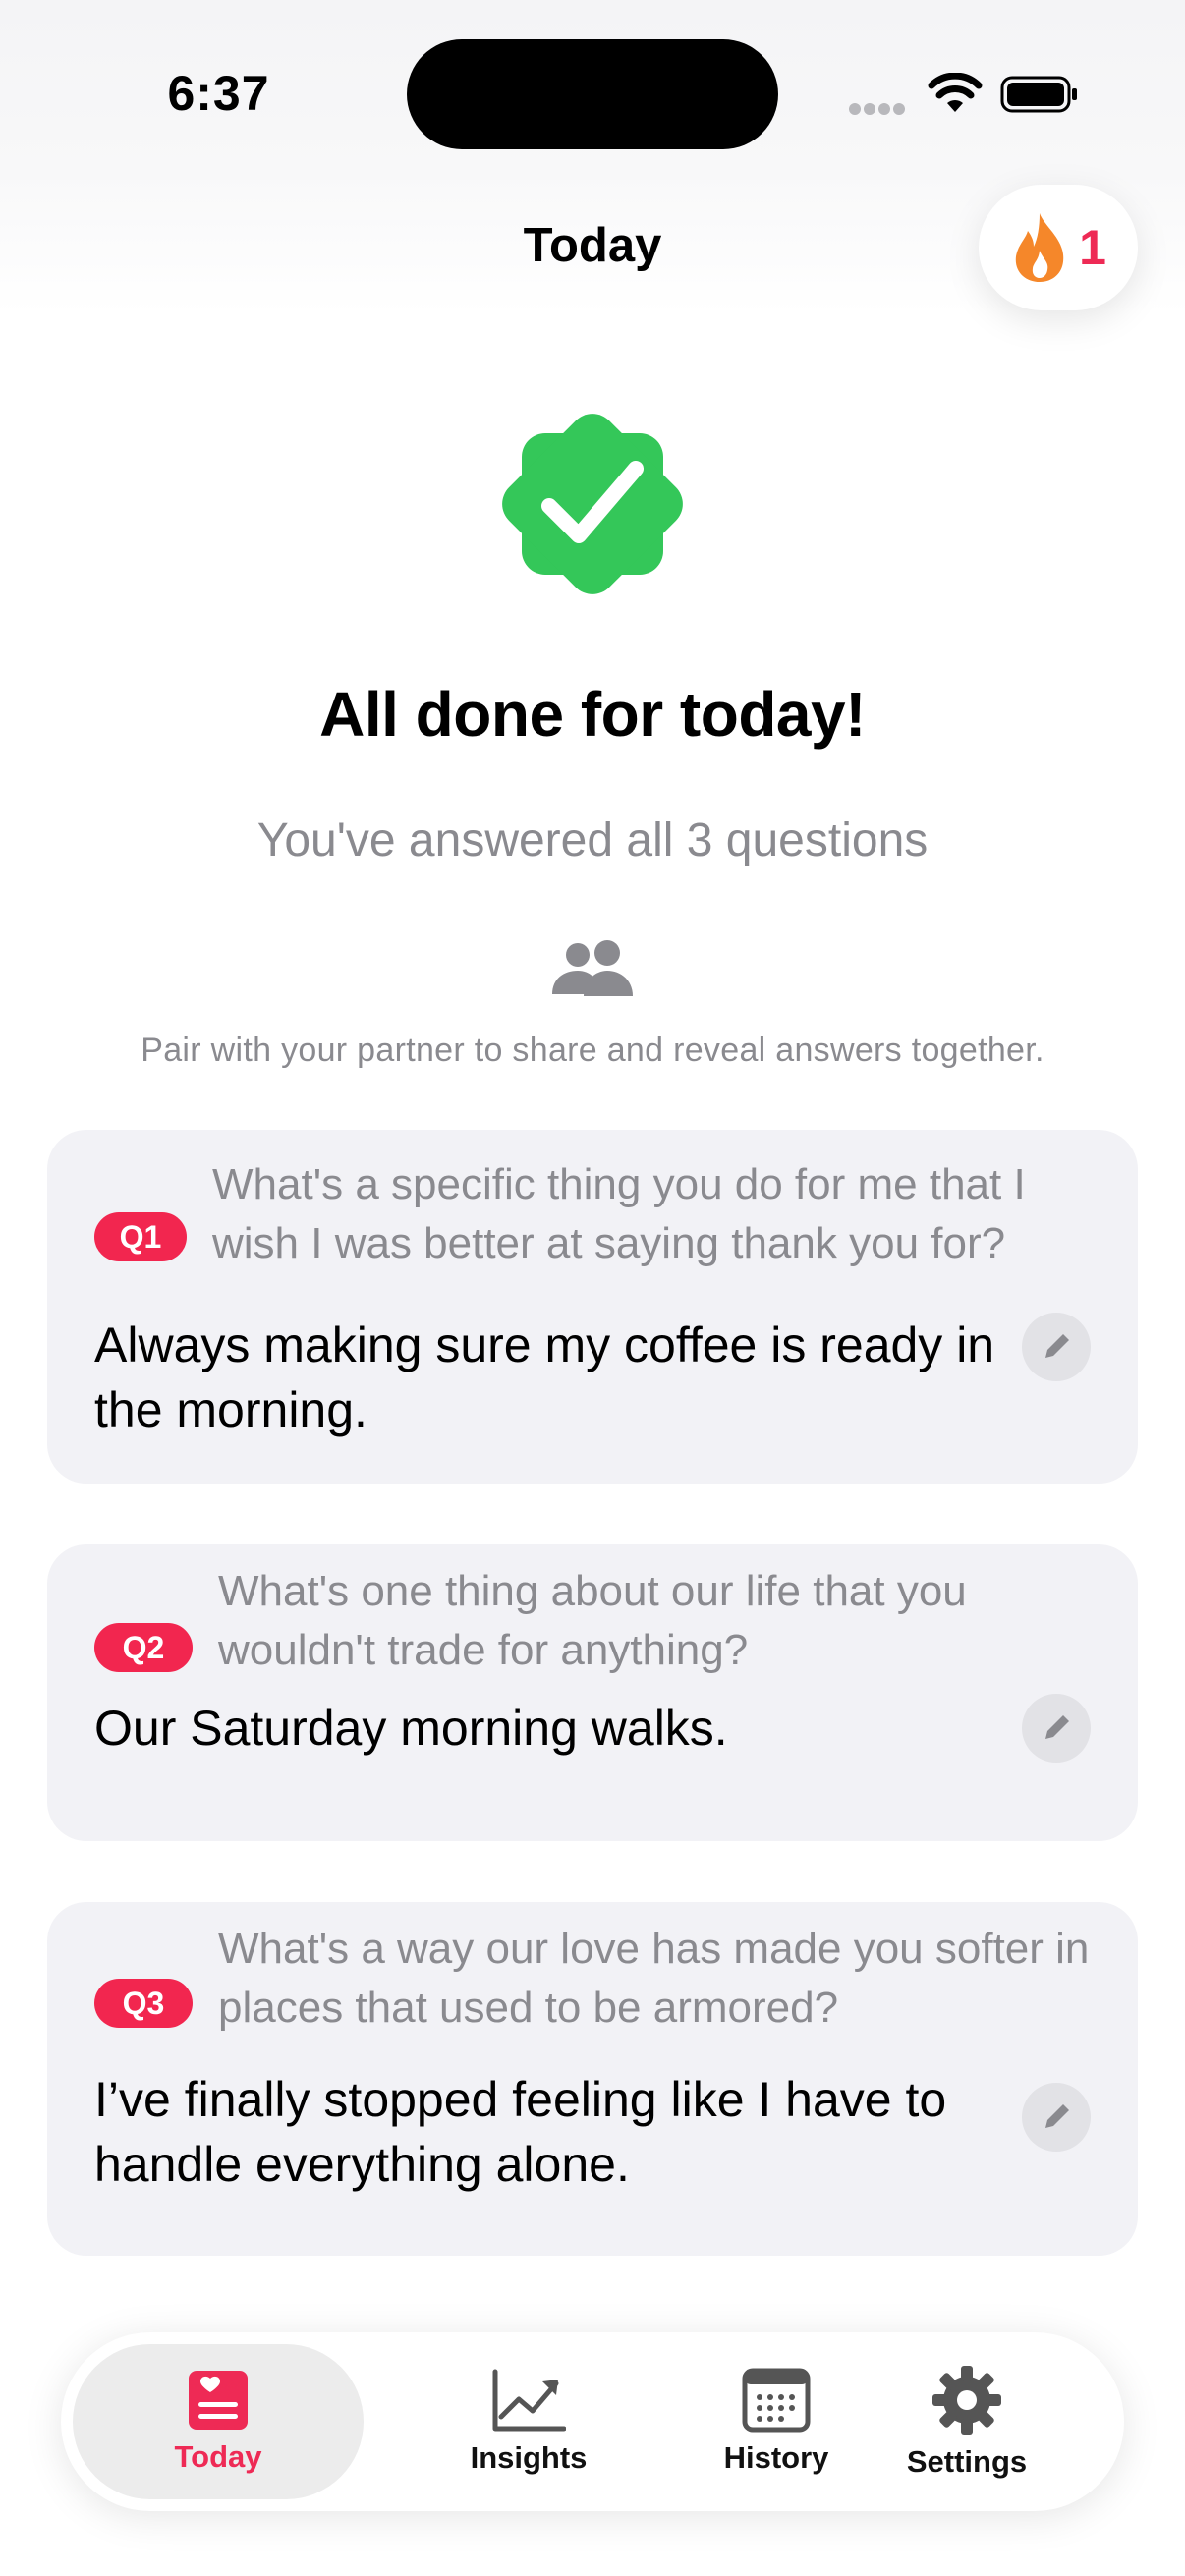 The height and width of the screenshot is (2576, 1185). What do you see at coordinates (592, 2421) in the screenshot?
I see `tab-bar: Today Insights History Settings` at bounding box center [592, 2421].